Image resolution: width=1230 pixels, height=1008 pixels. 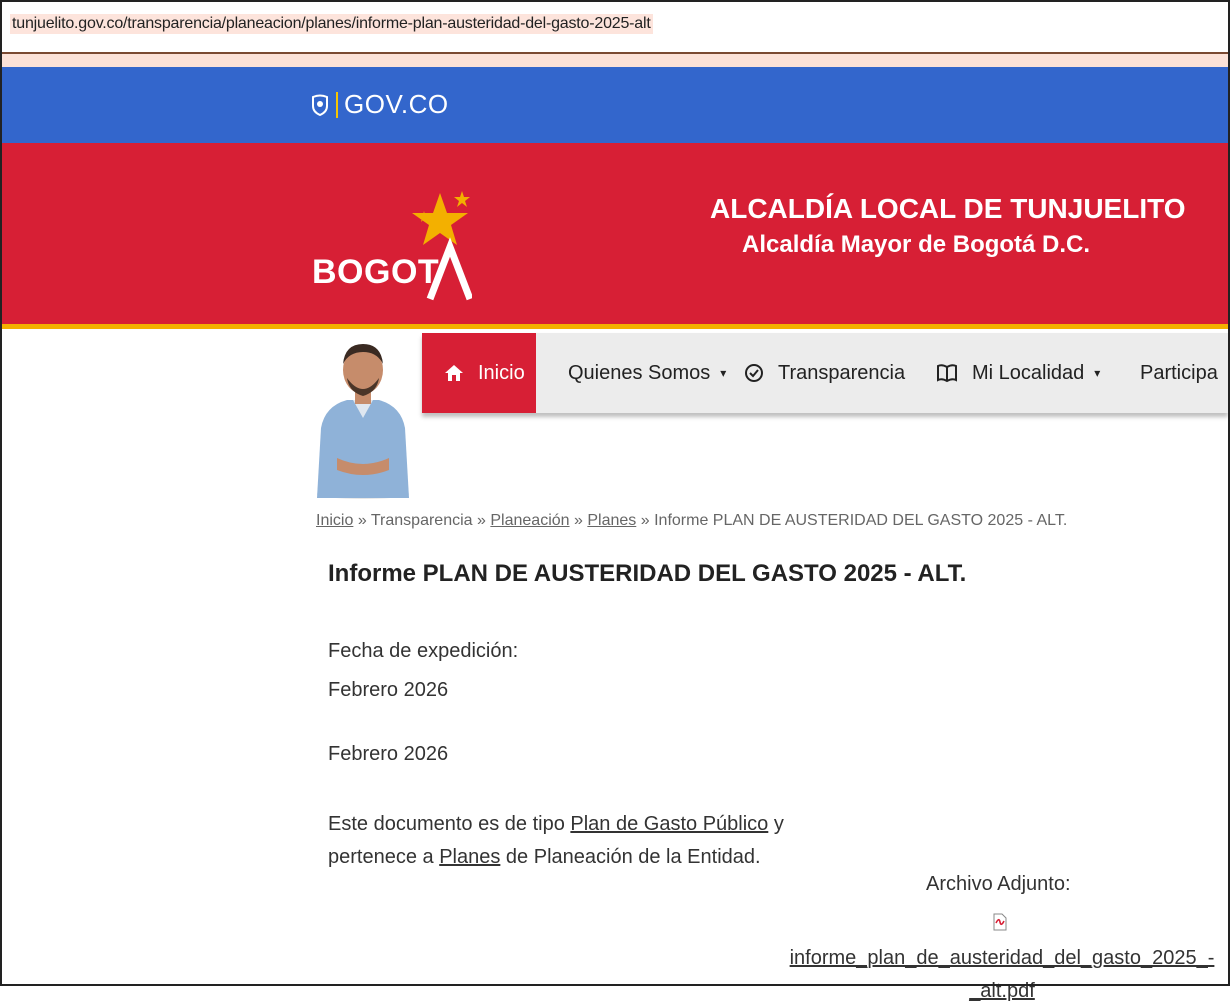 I want to click on breadcrumb-link-planeacion: Planeación, so click(x=529, y=520).